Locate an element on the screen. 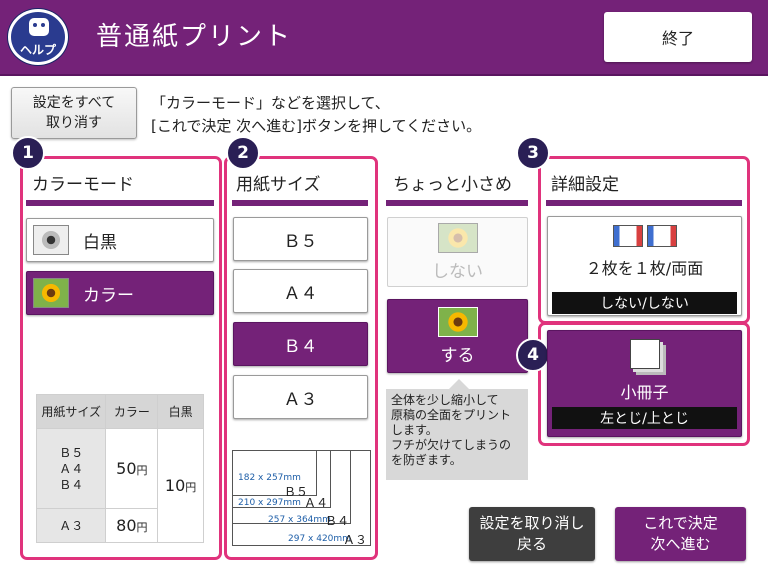  detail-main-label: ２枚を１枚/両面 is located at coordinates (644, 268).